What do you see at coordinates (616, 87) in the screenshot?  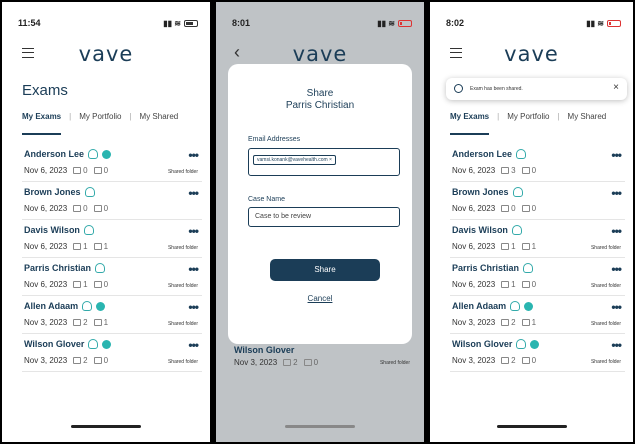 I see `close-icon: ×` at bounding box center [616, 87].